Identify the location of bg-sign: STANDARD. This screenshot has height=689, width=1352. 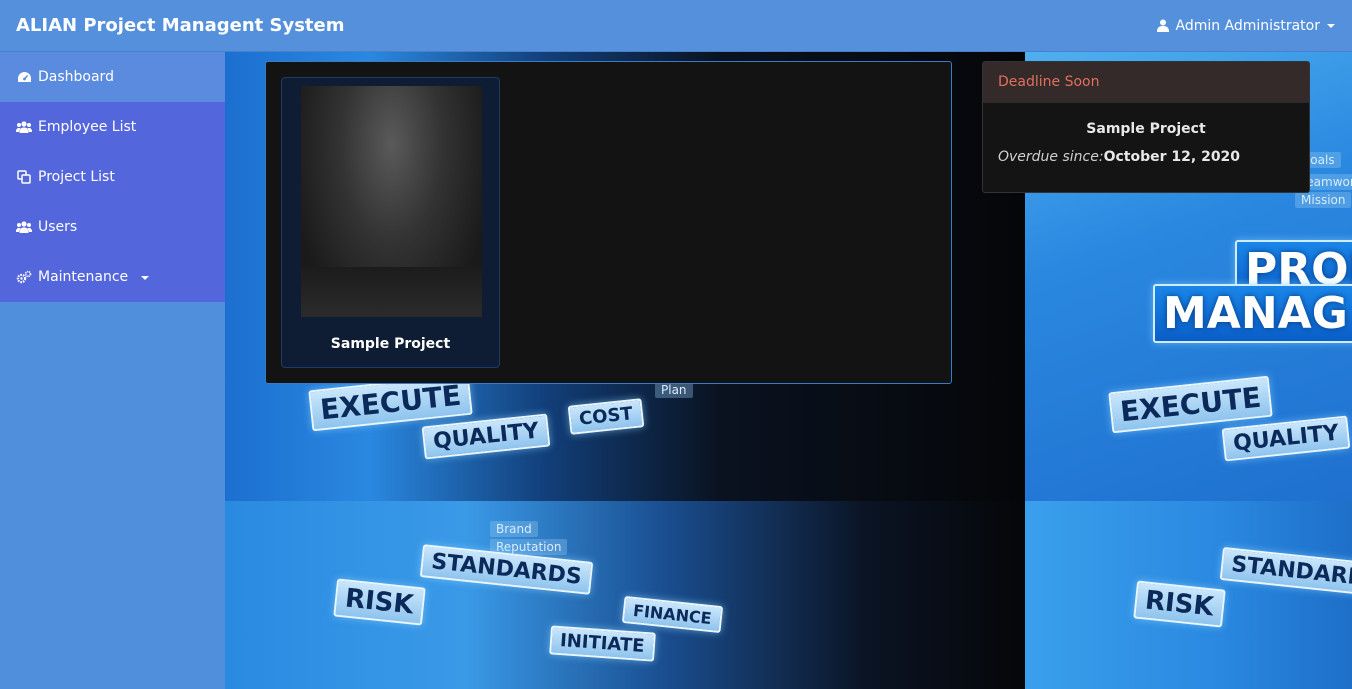
(1285, 571).